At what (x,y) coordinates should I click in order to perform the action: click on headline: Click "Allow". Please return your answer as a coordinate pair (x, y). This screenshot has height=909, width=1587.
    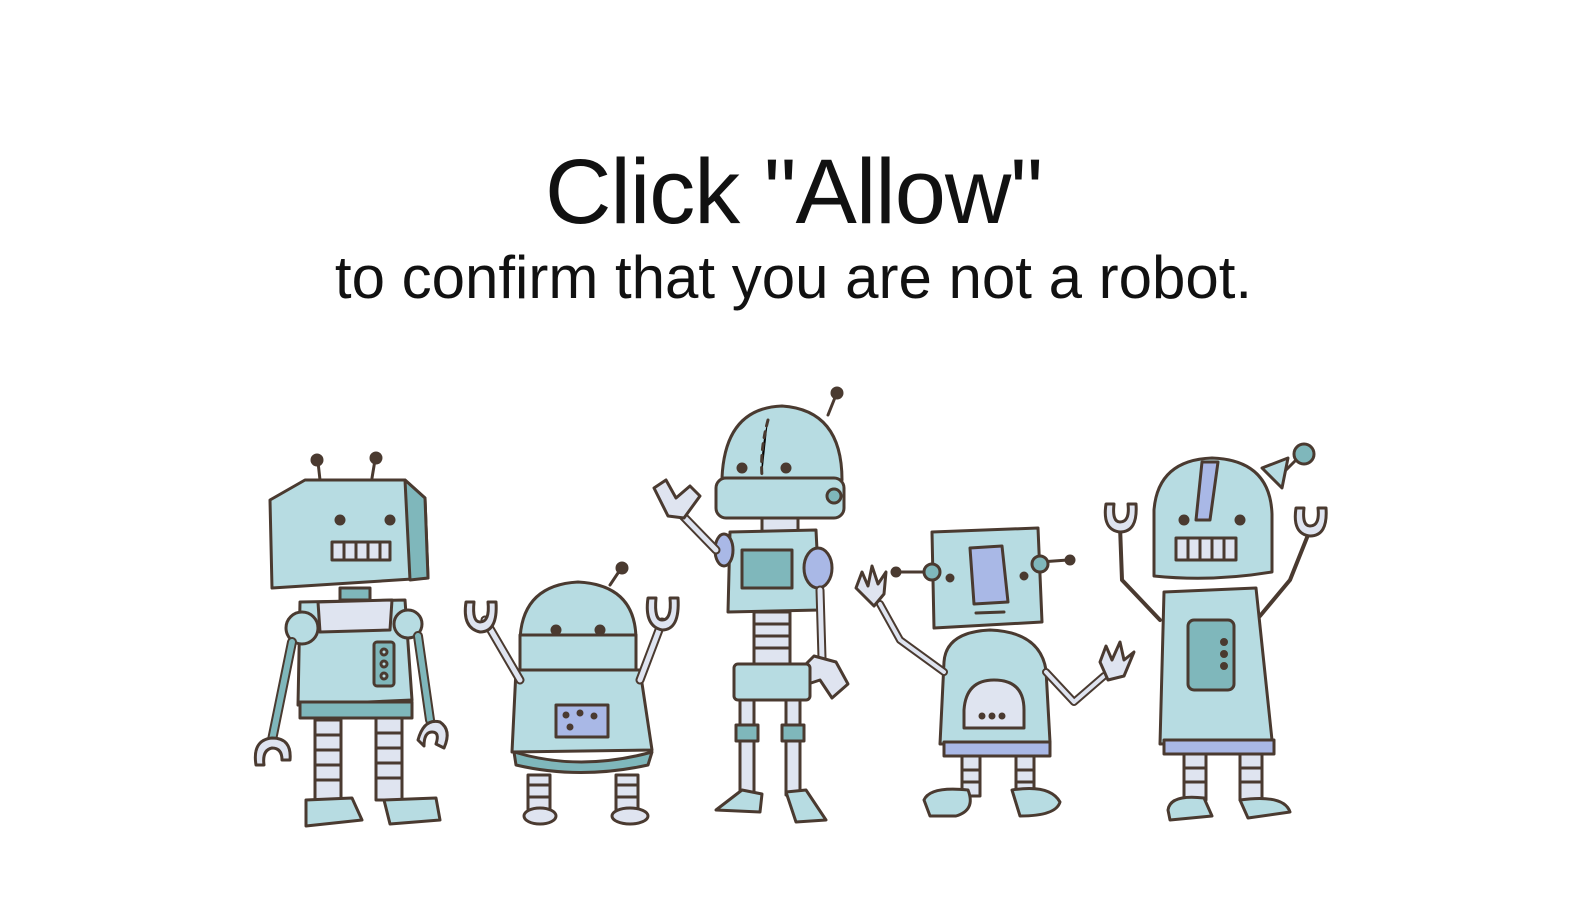
    Looking at the image, I should click on (793, 192).